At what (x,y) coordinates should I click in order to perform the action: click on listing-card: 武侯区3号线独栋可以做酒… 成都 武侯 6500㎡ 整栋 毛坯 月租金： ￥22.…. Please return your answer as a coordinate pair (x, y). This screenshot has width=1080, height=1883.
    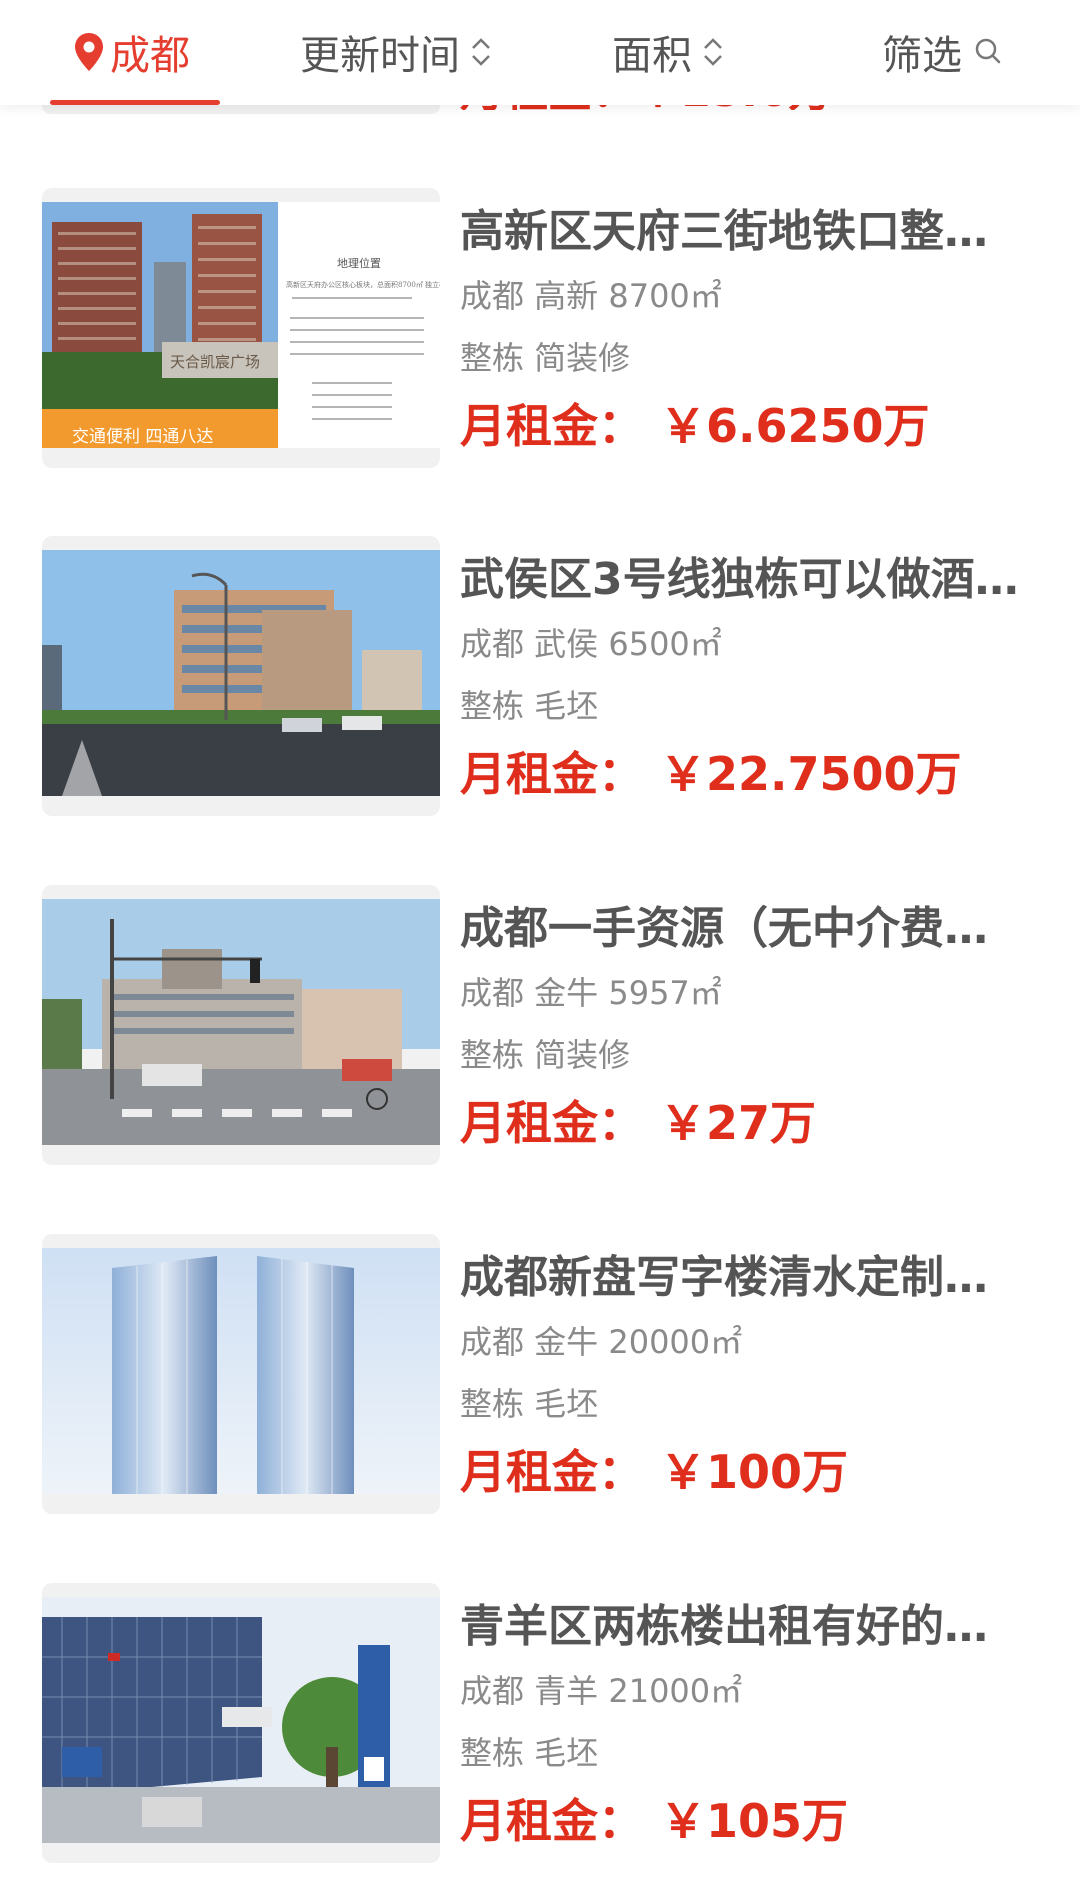
    Looking at the image, I should click on (540, 676).